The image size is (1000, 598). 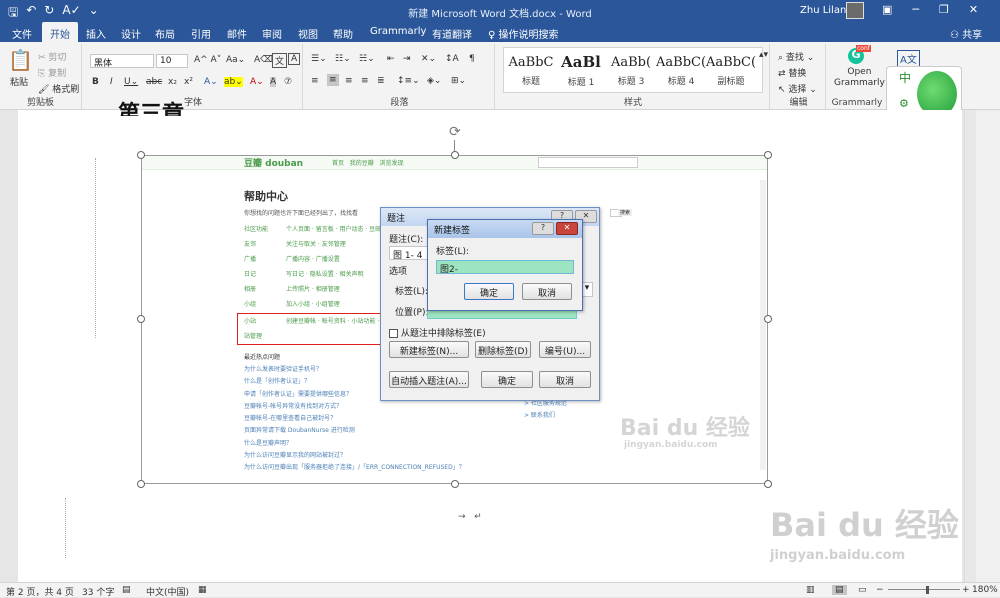 I want to click on resize-handle-ne, so click(x=768, y=155).